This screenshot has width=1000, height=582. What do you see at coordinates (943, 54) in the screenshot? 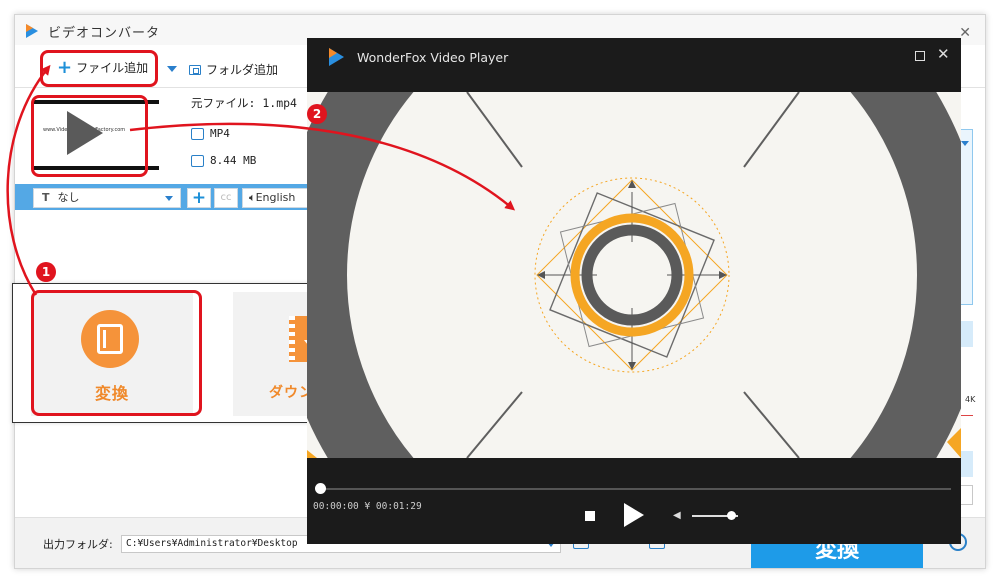
I see `player-close-icon: ✕` at bounding box center [943, 54].